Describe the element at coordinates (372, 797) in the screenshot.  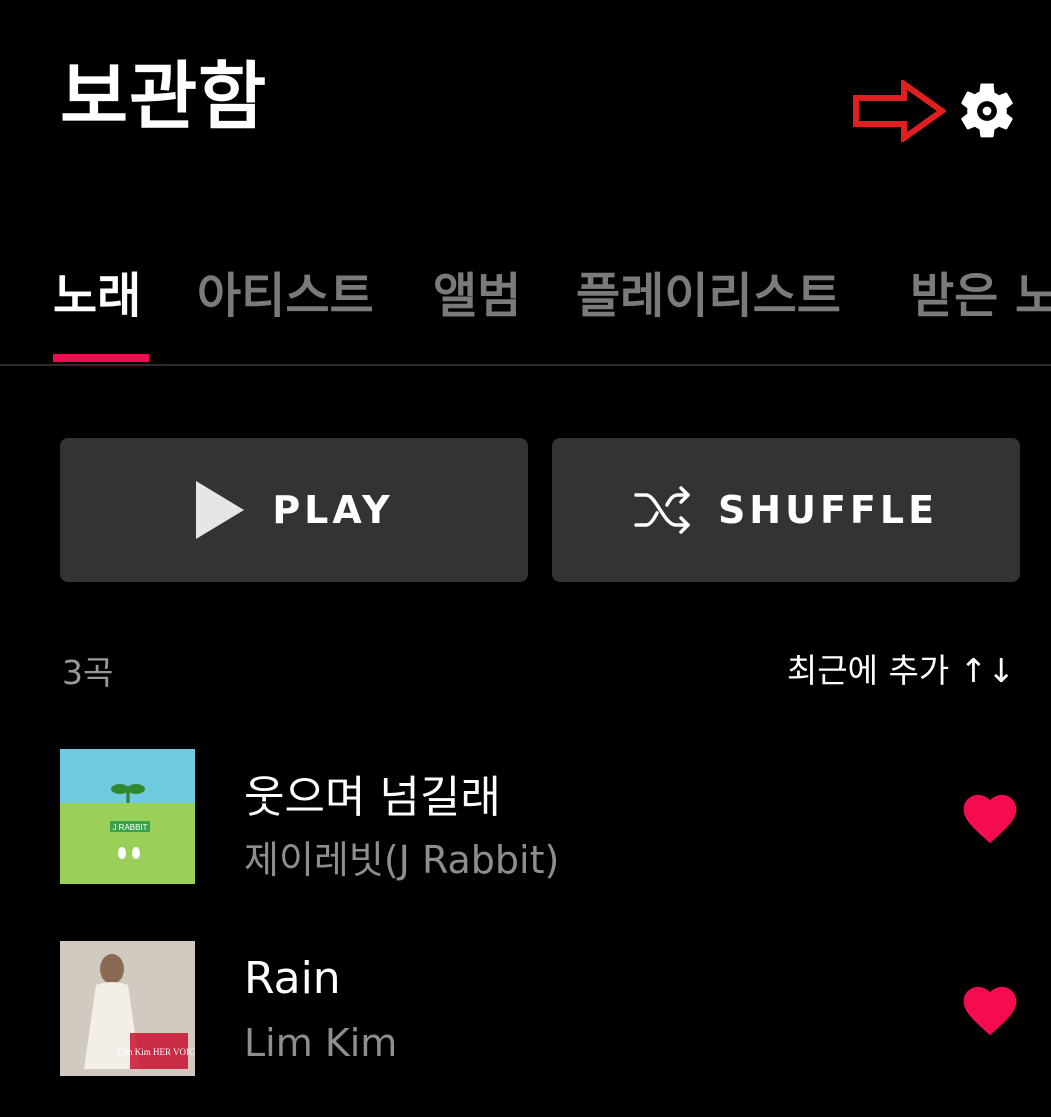
I see `song-title: 웃으며 넘길래` at that location.